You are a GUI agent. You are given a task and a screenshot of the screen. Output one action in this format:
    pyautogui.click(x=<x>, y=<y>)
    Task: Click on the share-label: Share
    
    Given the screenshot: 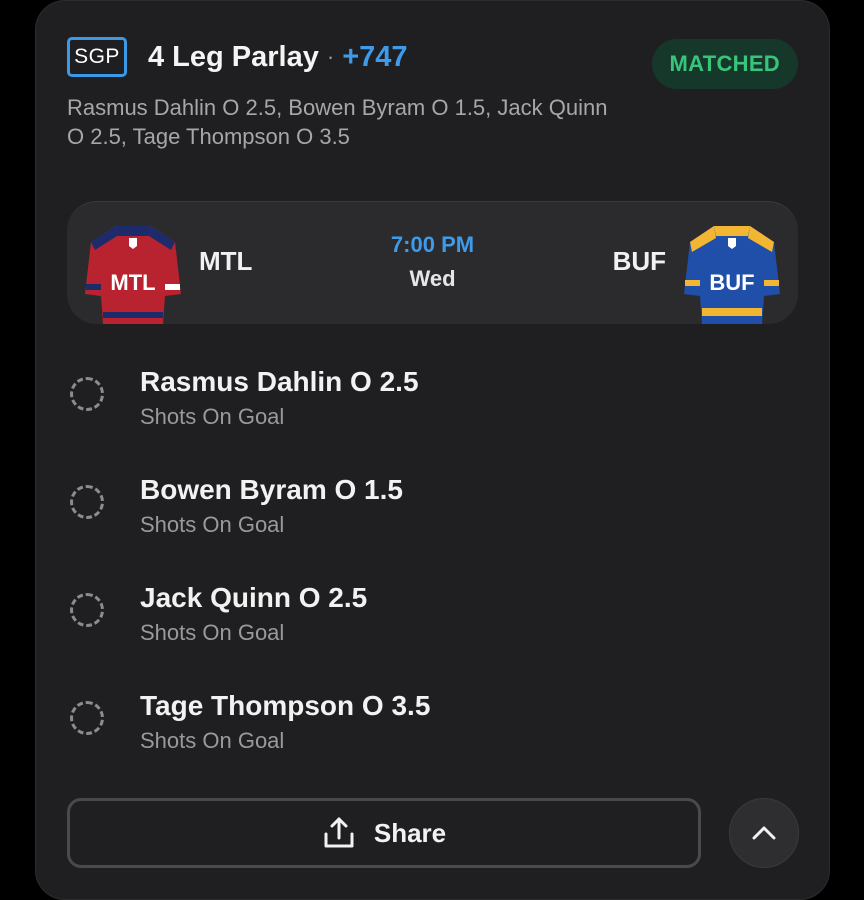 What is the action you would take?
    pyautogui.click(x=410, y=832)
    